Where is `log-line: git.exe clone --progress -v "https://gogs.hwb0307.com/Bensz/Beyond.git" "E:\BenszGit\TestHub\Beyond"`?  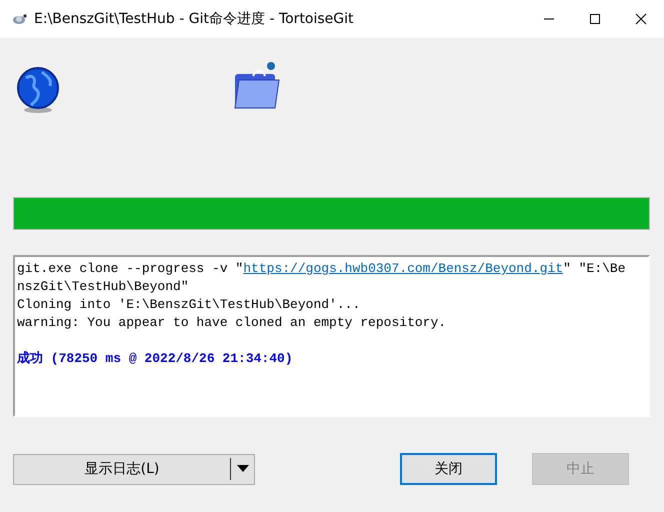
log-line: git.exe clone --progress -v "https://gogs.hwb0307.com/Bensz/Beyond.git" "E:\BenszGit\TestHub\Beyond" is located at coordinates (322, 278).